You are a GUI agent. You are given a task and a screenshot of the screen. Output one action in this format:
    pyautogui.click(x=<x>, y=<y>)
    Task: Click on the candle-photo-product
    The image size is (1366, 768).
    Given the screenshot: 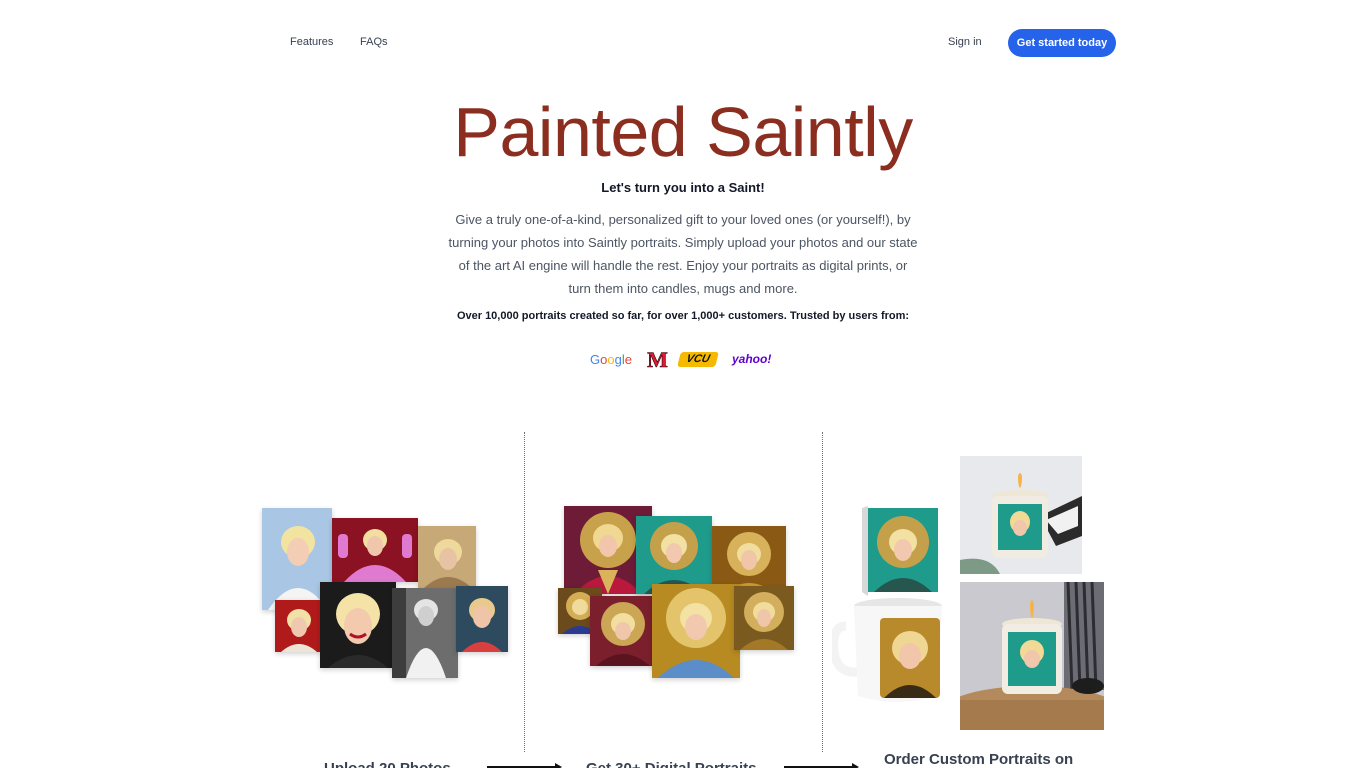 What is the action you would take?
    pyautogui.click(x=1021, y=515)
    